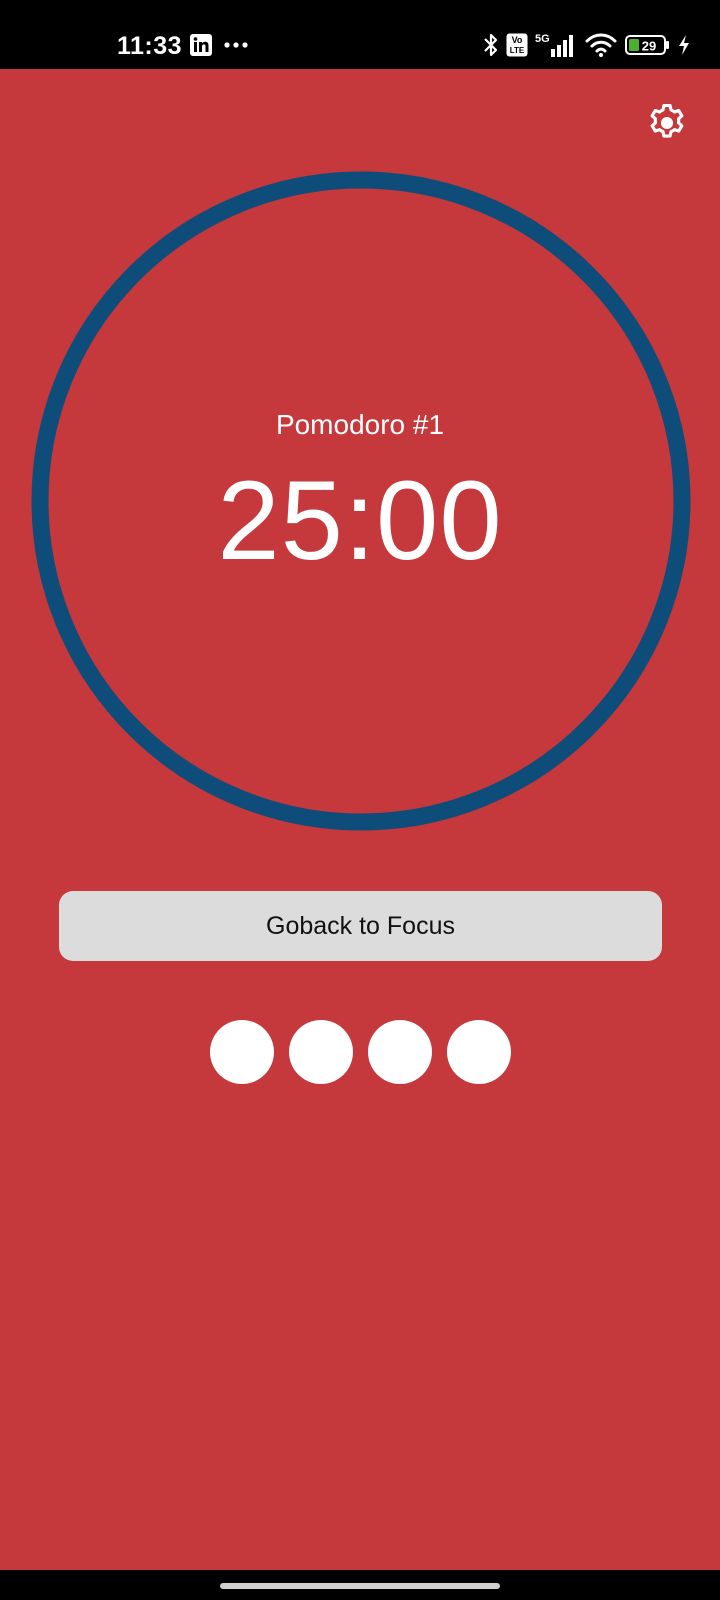 The width and height of the screenshot is (720, 1600). I want to click on more-dots-icon, so click(236, 45).